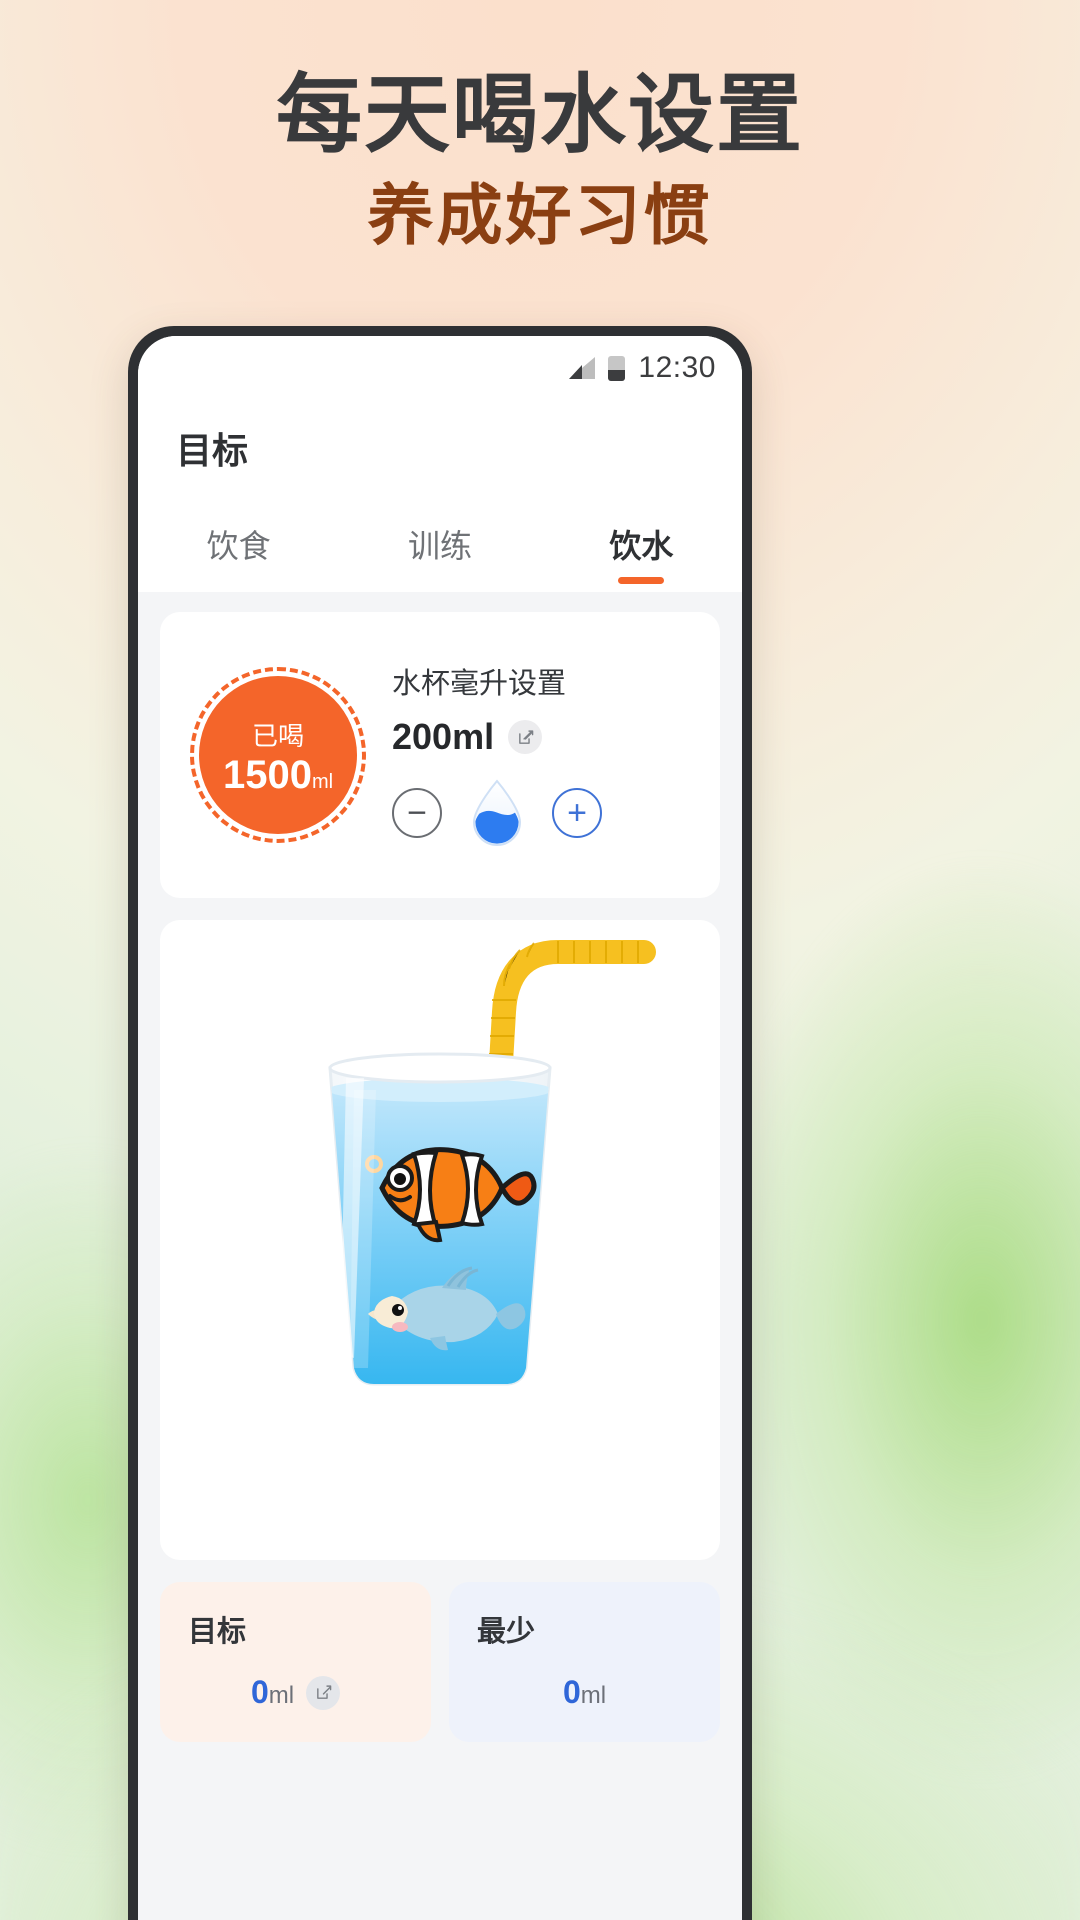 This screenshot has height=1920, width=1080. What do you see at coordinates (212, 450) in the screenshot?
I see `page-title: 目标` at bounding box center [212, 450].